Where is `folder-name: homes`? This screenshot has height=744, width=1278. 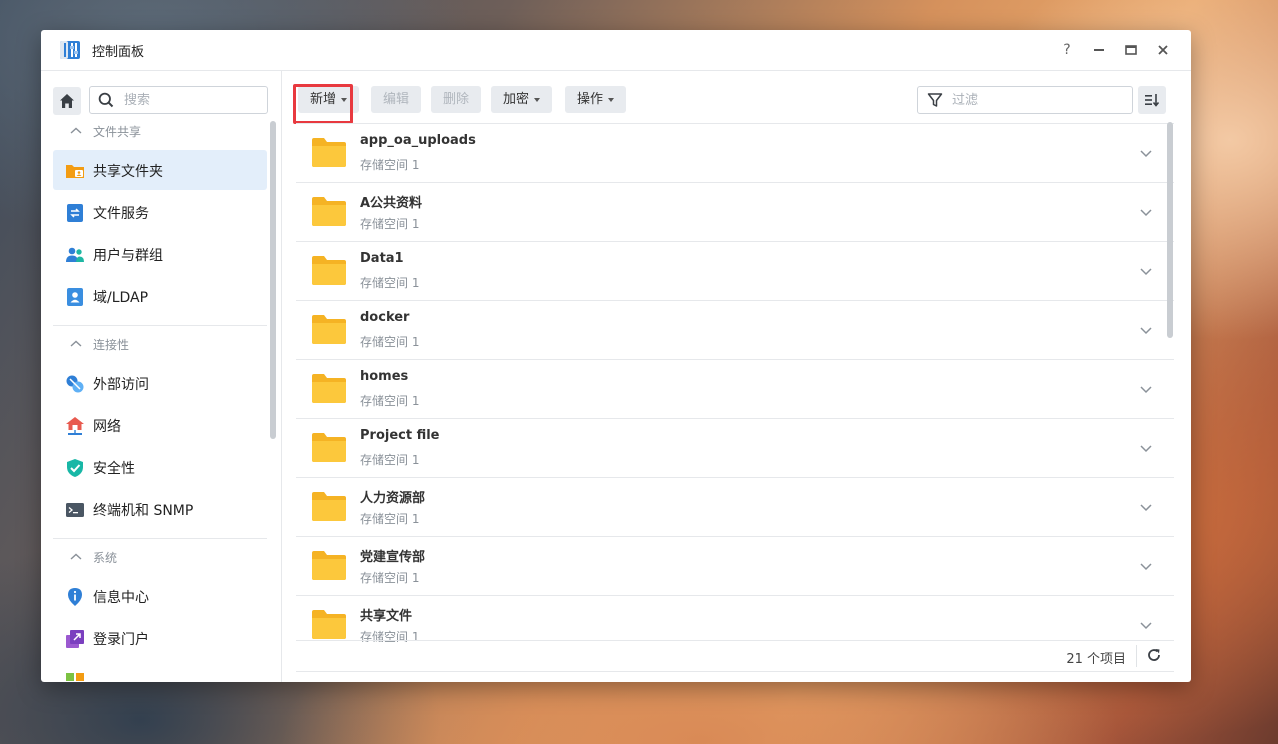 folder-name: homes is located at coordinates (384, 376).